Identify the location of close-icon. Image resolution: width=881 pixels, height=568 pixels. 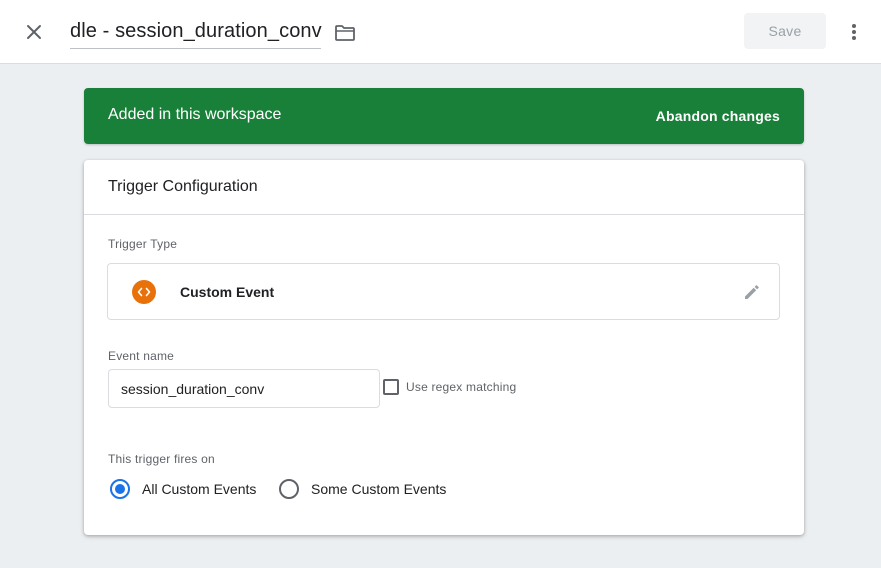
(34, 32).